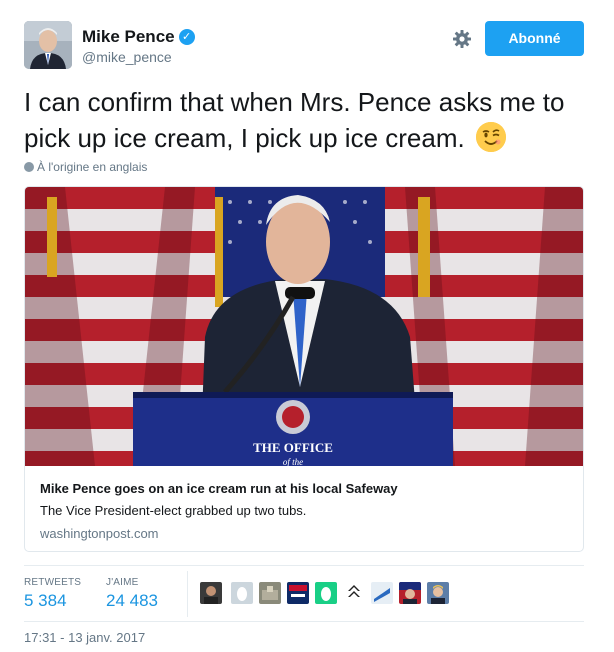 This screenshot has height=652, width=614. I want to click on user-name-text: Mike Pence, so click(128, 36).